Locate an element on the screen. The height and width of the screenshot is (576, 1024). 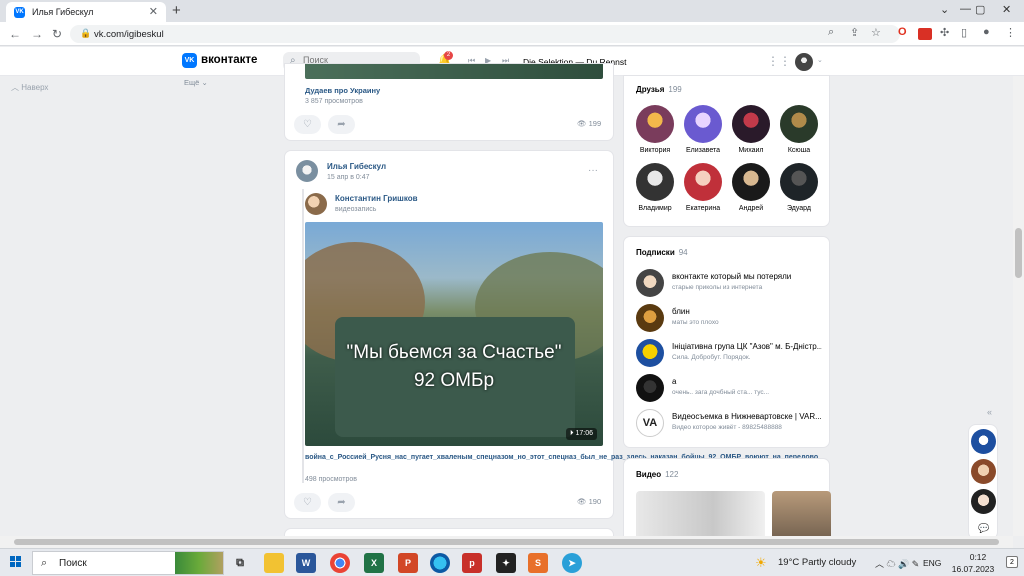
windows-start-icon is located at coordinates (16, 562).